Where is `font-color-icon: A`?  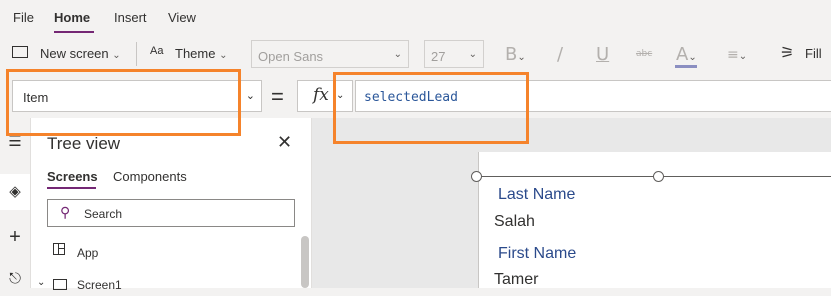
font-color-icon: A is located at coordinates (682, 54).